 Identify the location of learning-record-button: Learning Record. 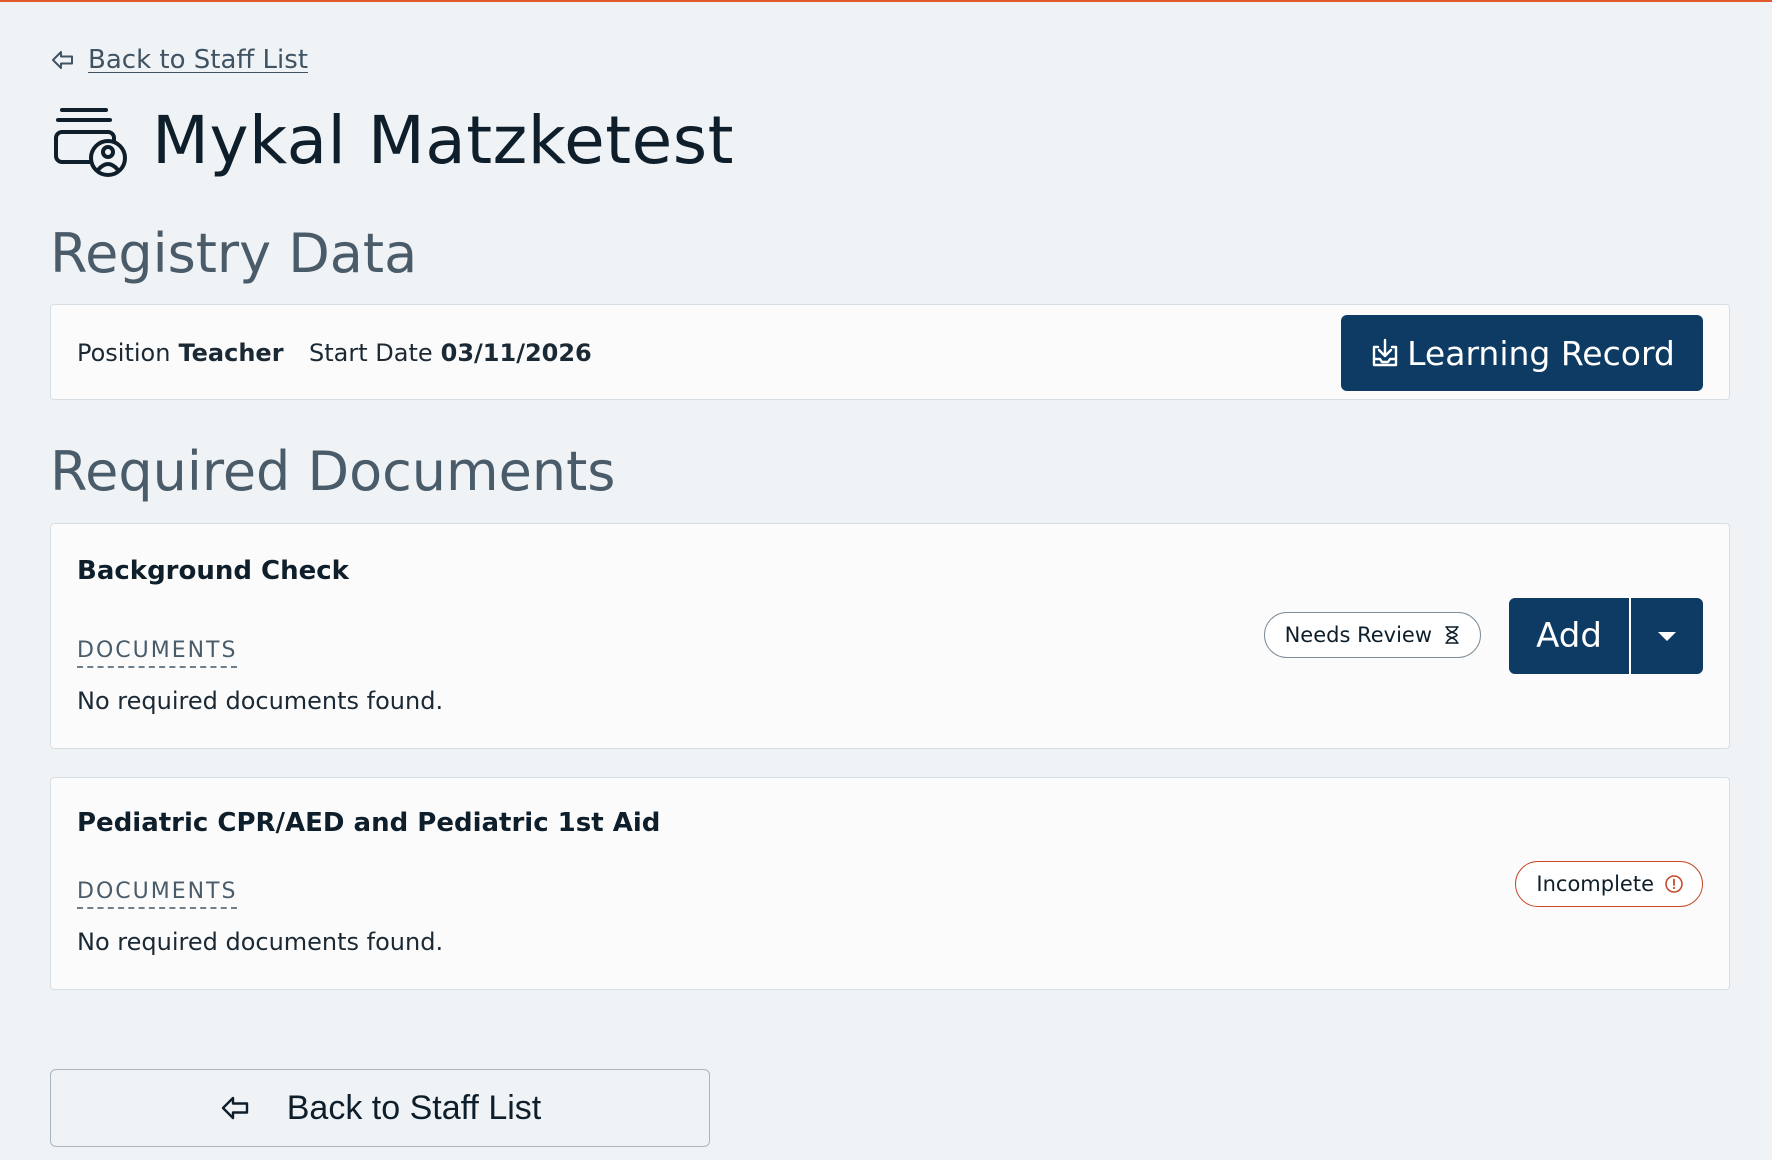
(1522, 353).